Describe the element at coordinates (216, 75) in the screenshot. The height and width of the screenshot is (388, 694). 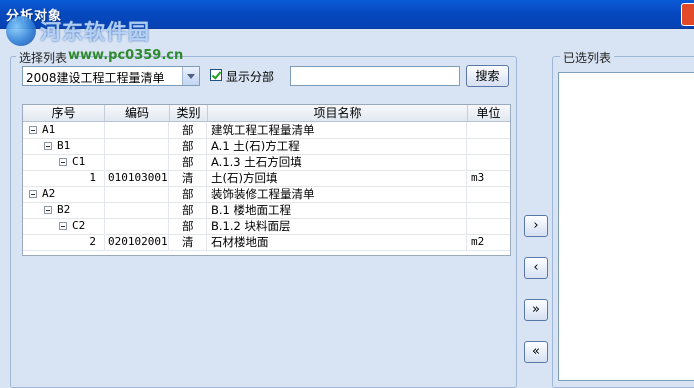
I see `show-division-checkbox` at that location.